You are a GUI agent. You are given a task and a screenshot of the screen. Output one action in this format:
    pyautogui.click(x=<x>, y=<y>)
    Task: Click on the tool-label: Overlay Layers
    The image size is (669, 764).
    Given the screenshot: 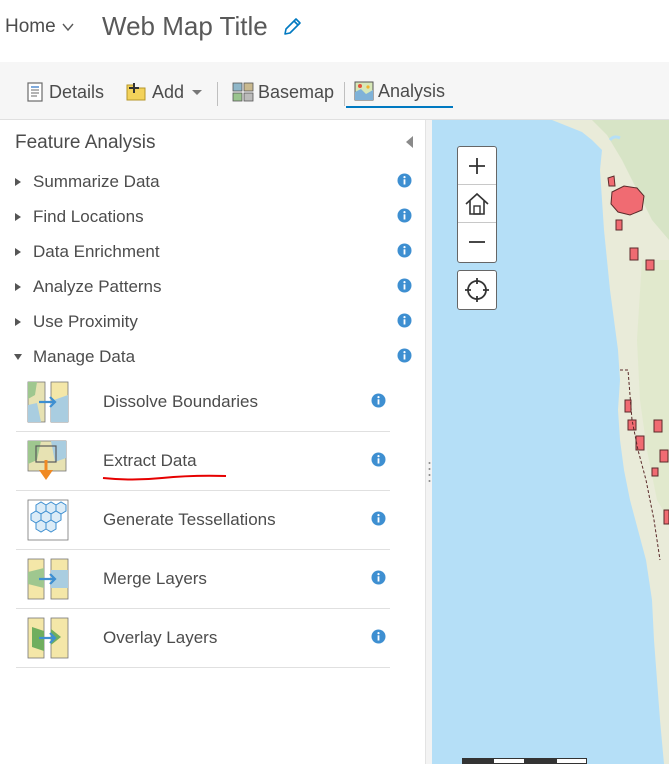 What is the action you would take?
    pyautogui.click(x=160, y=637)
    